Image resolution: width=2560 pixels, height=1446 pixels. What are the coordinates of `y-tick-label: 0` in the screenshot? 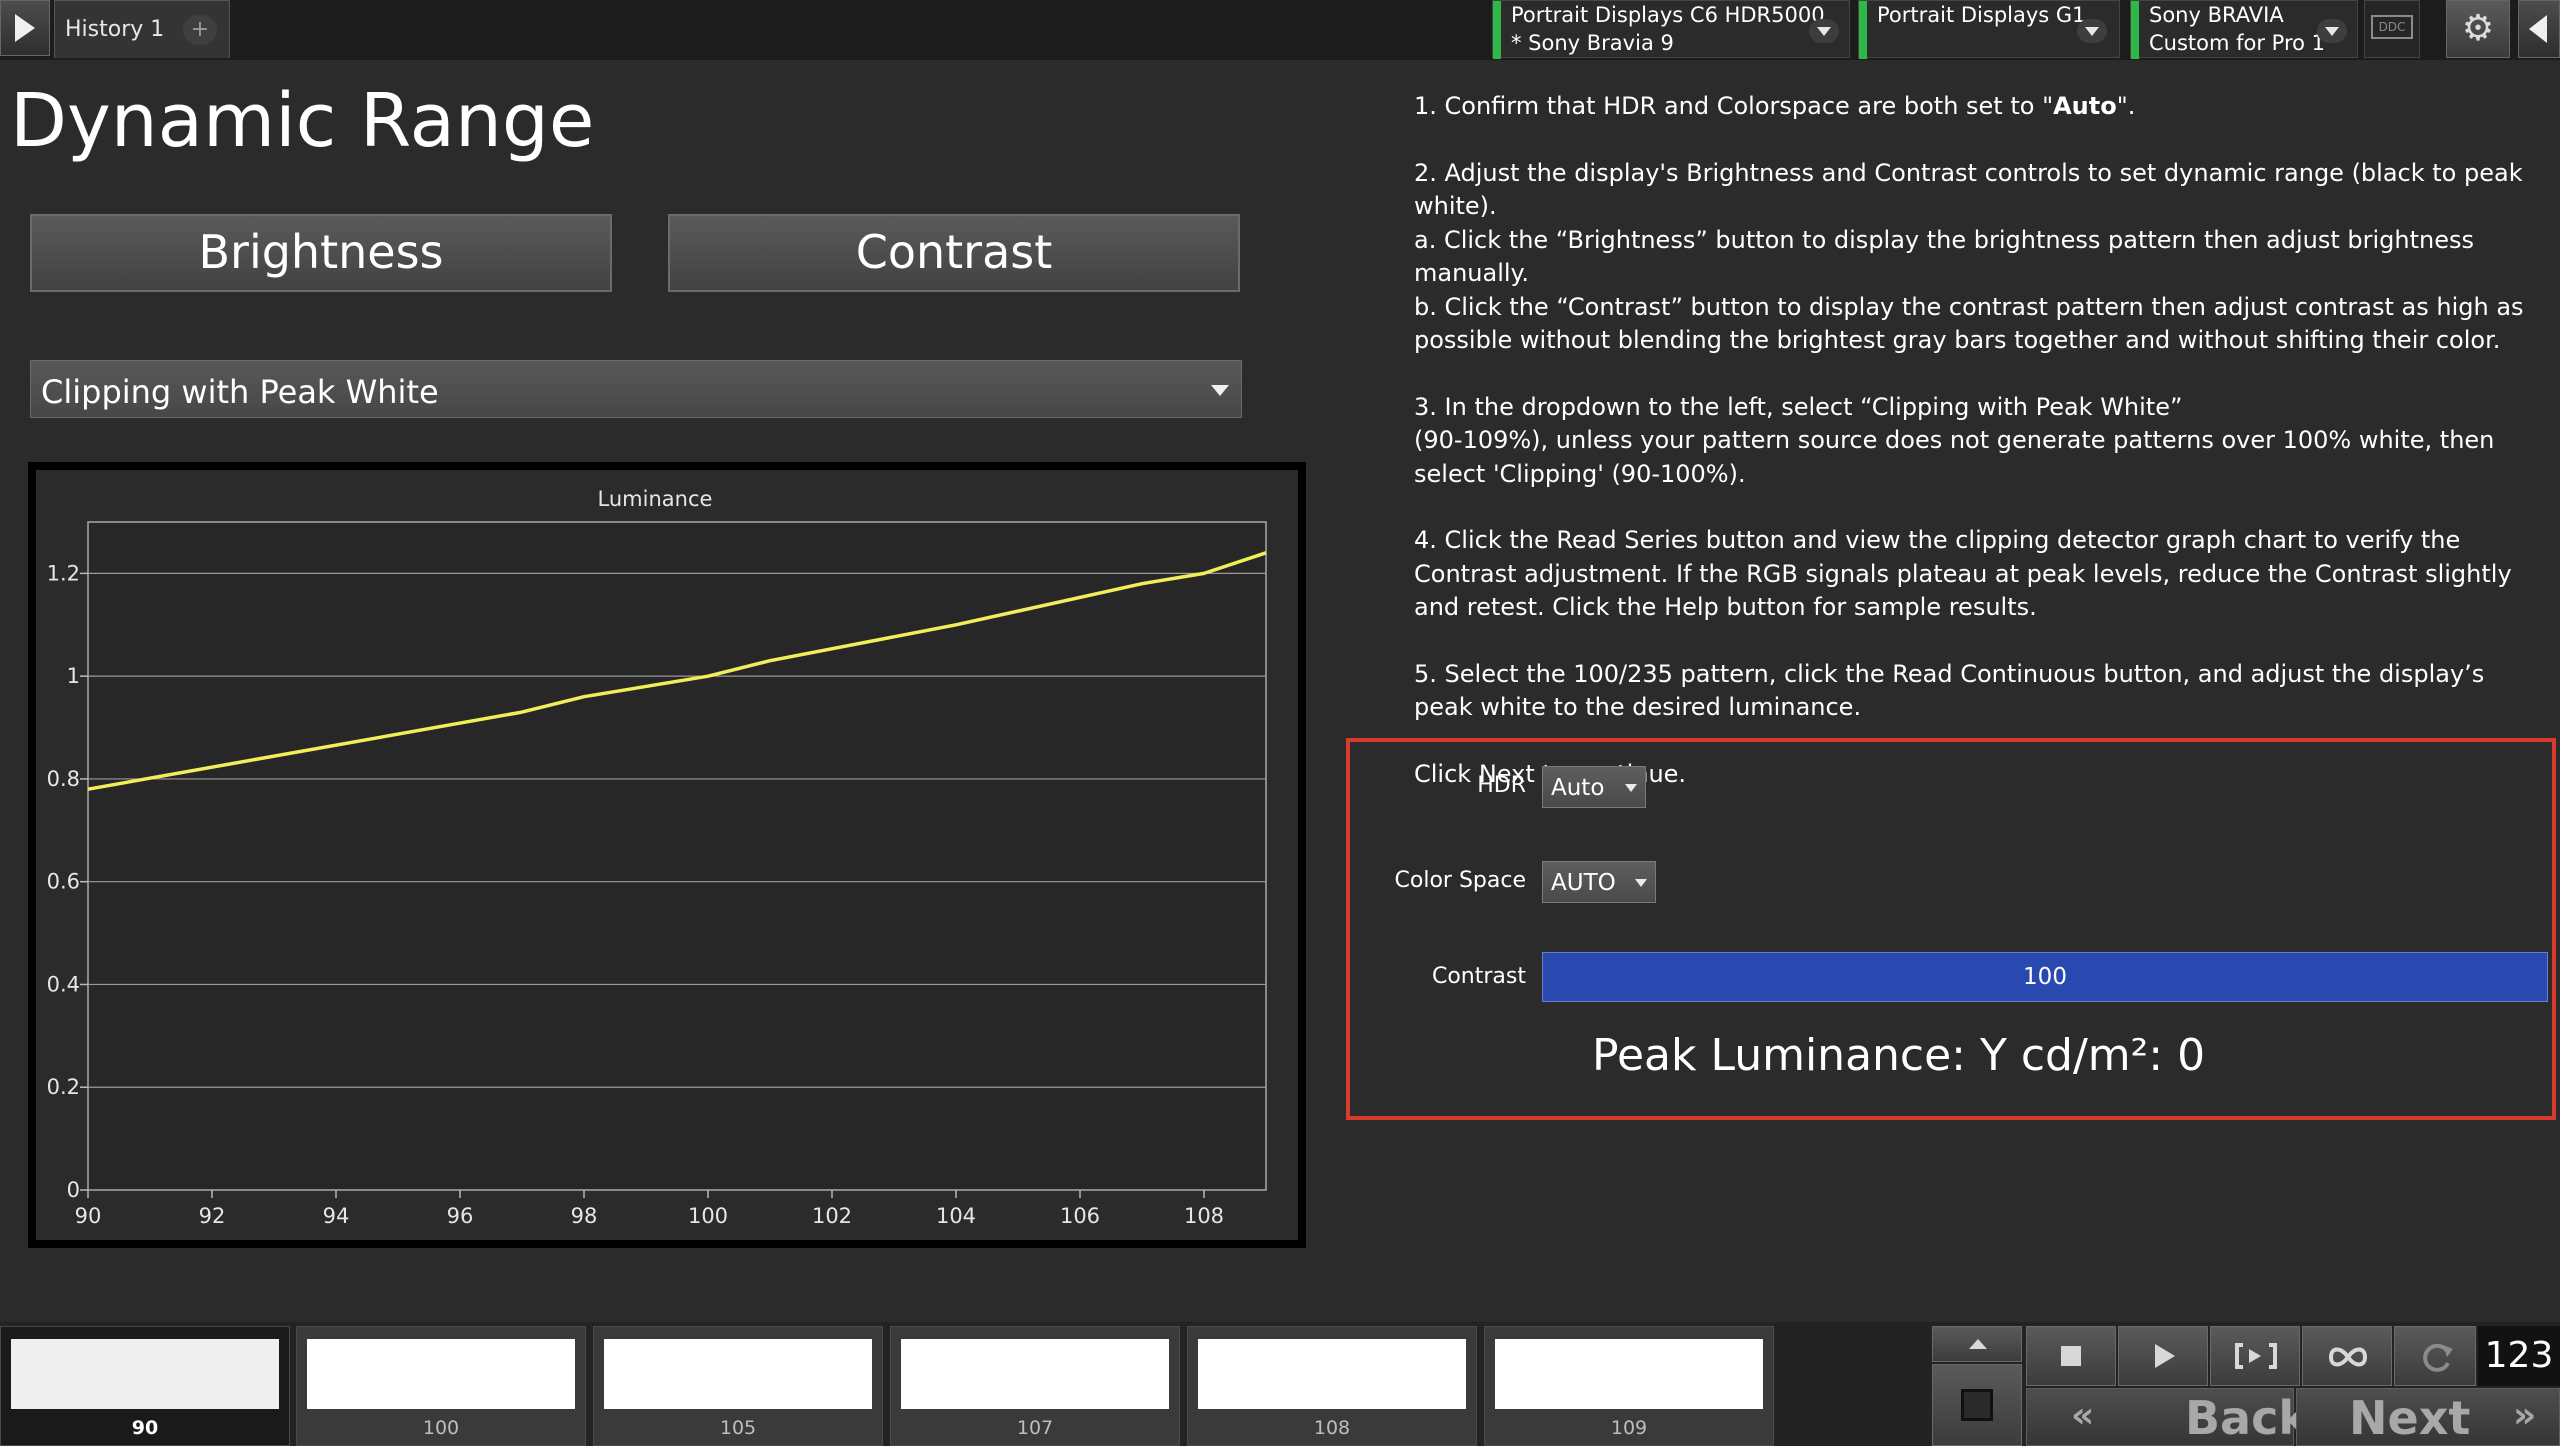 It's located at (73, 1190).